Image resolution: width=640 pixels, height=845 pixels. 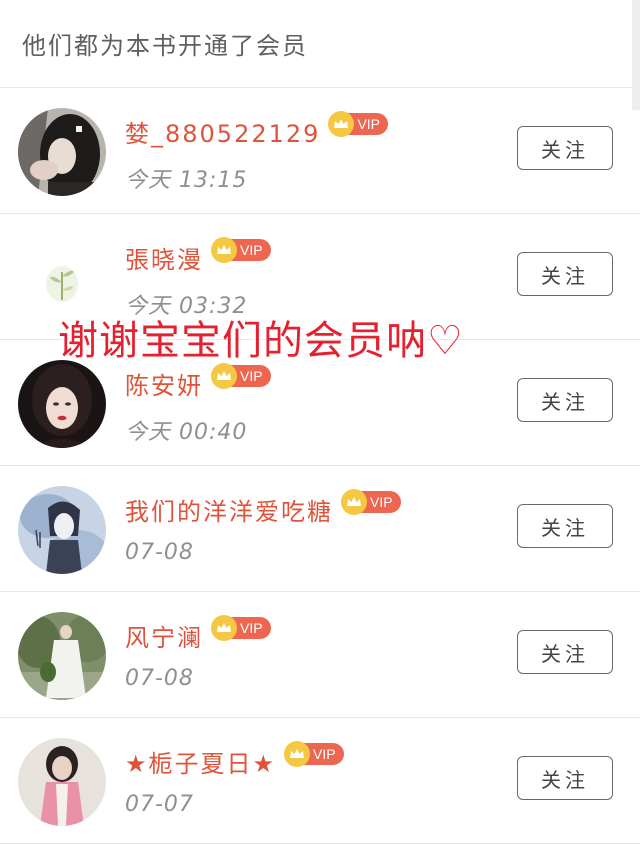 What do you see at coordinates (186, 432) in the screenshot?
I see `timestamp: 今天 00:40` at bounding box center [186, 432].